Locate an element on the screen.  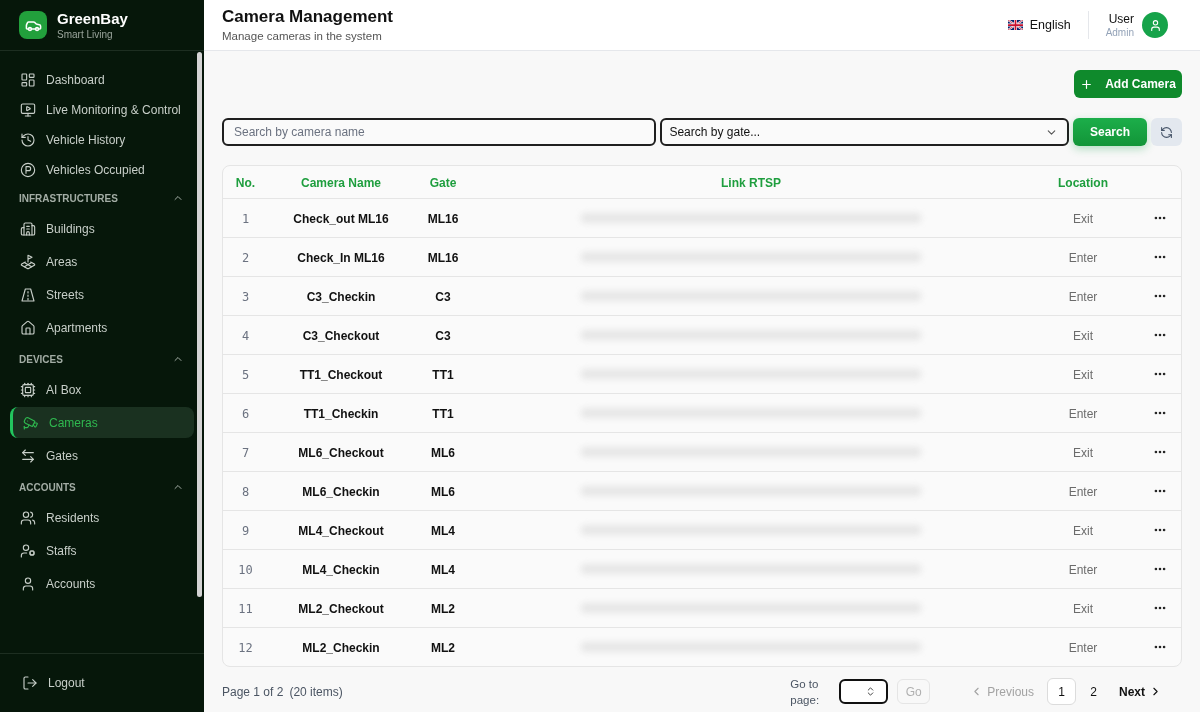
user-avatar-icon is located at coordinates (1155, 25).